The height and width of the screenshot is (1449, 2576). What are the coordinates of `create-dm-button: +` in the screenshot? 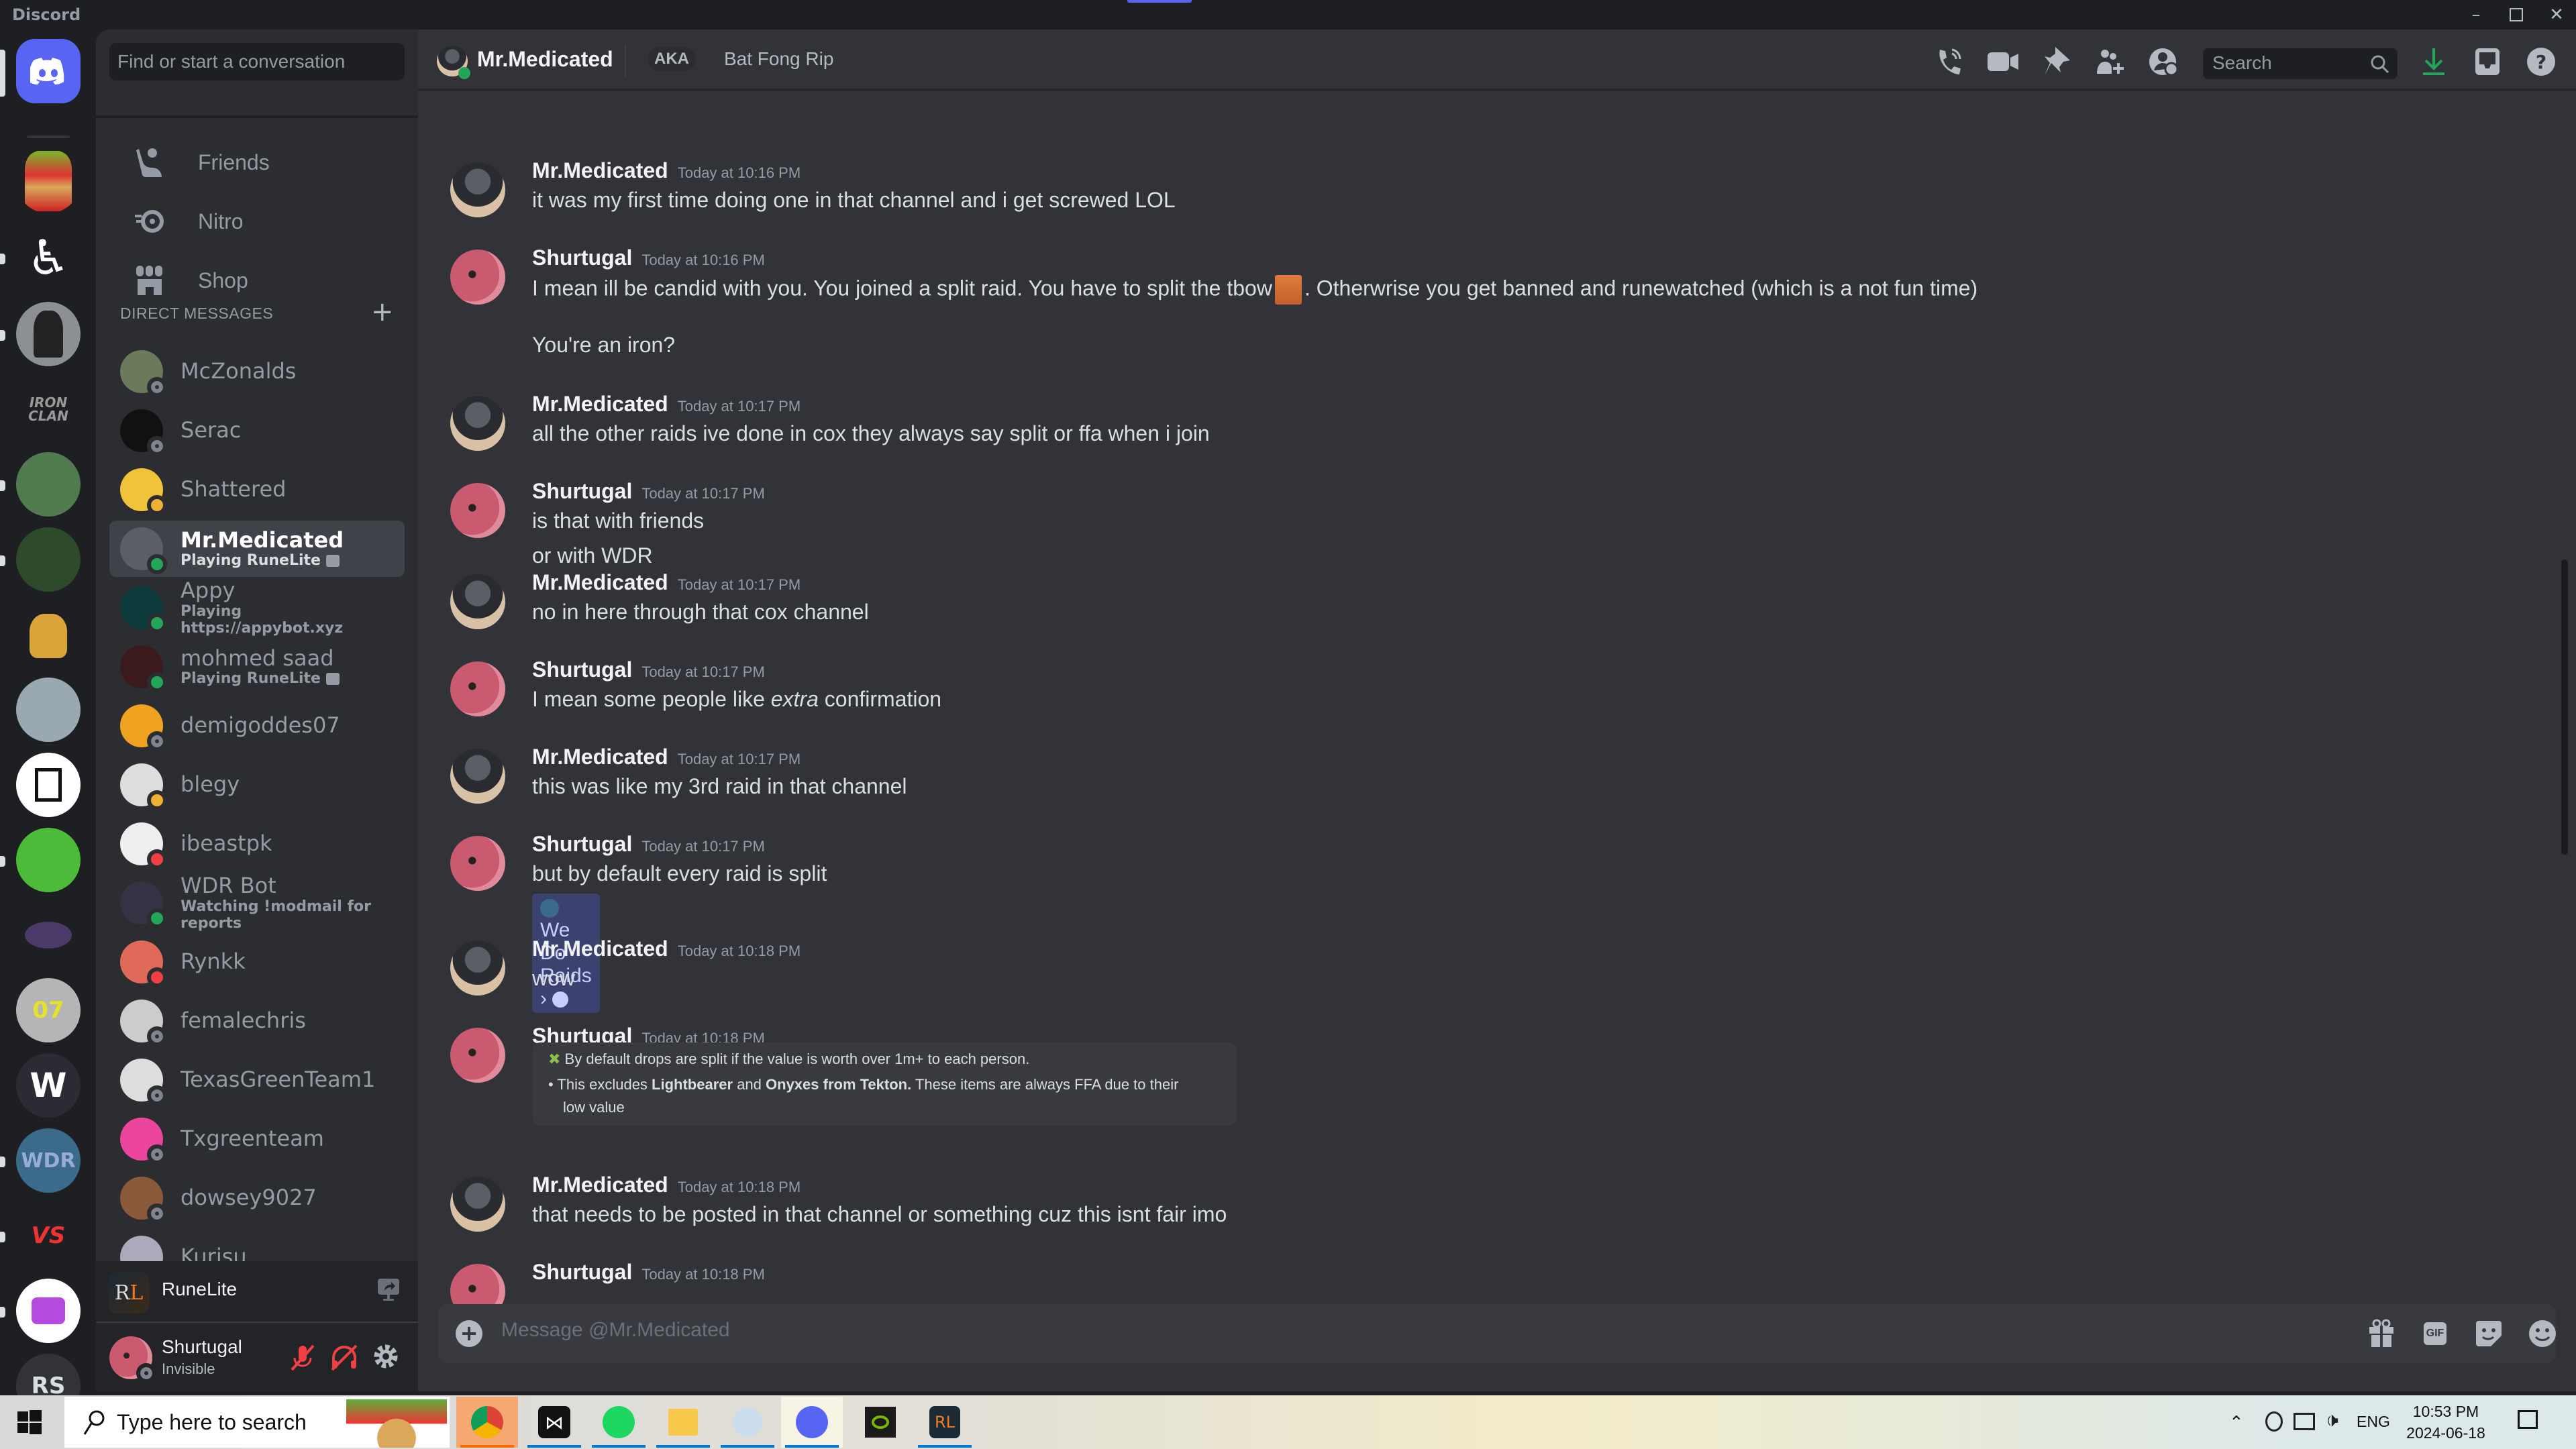 It's located at (382, 312).